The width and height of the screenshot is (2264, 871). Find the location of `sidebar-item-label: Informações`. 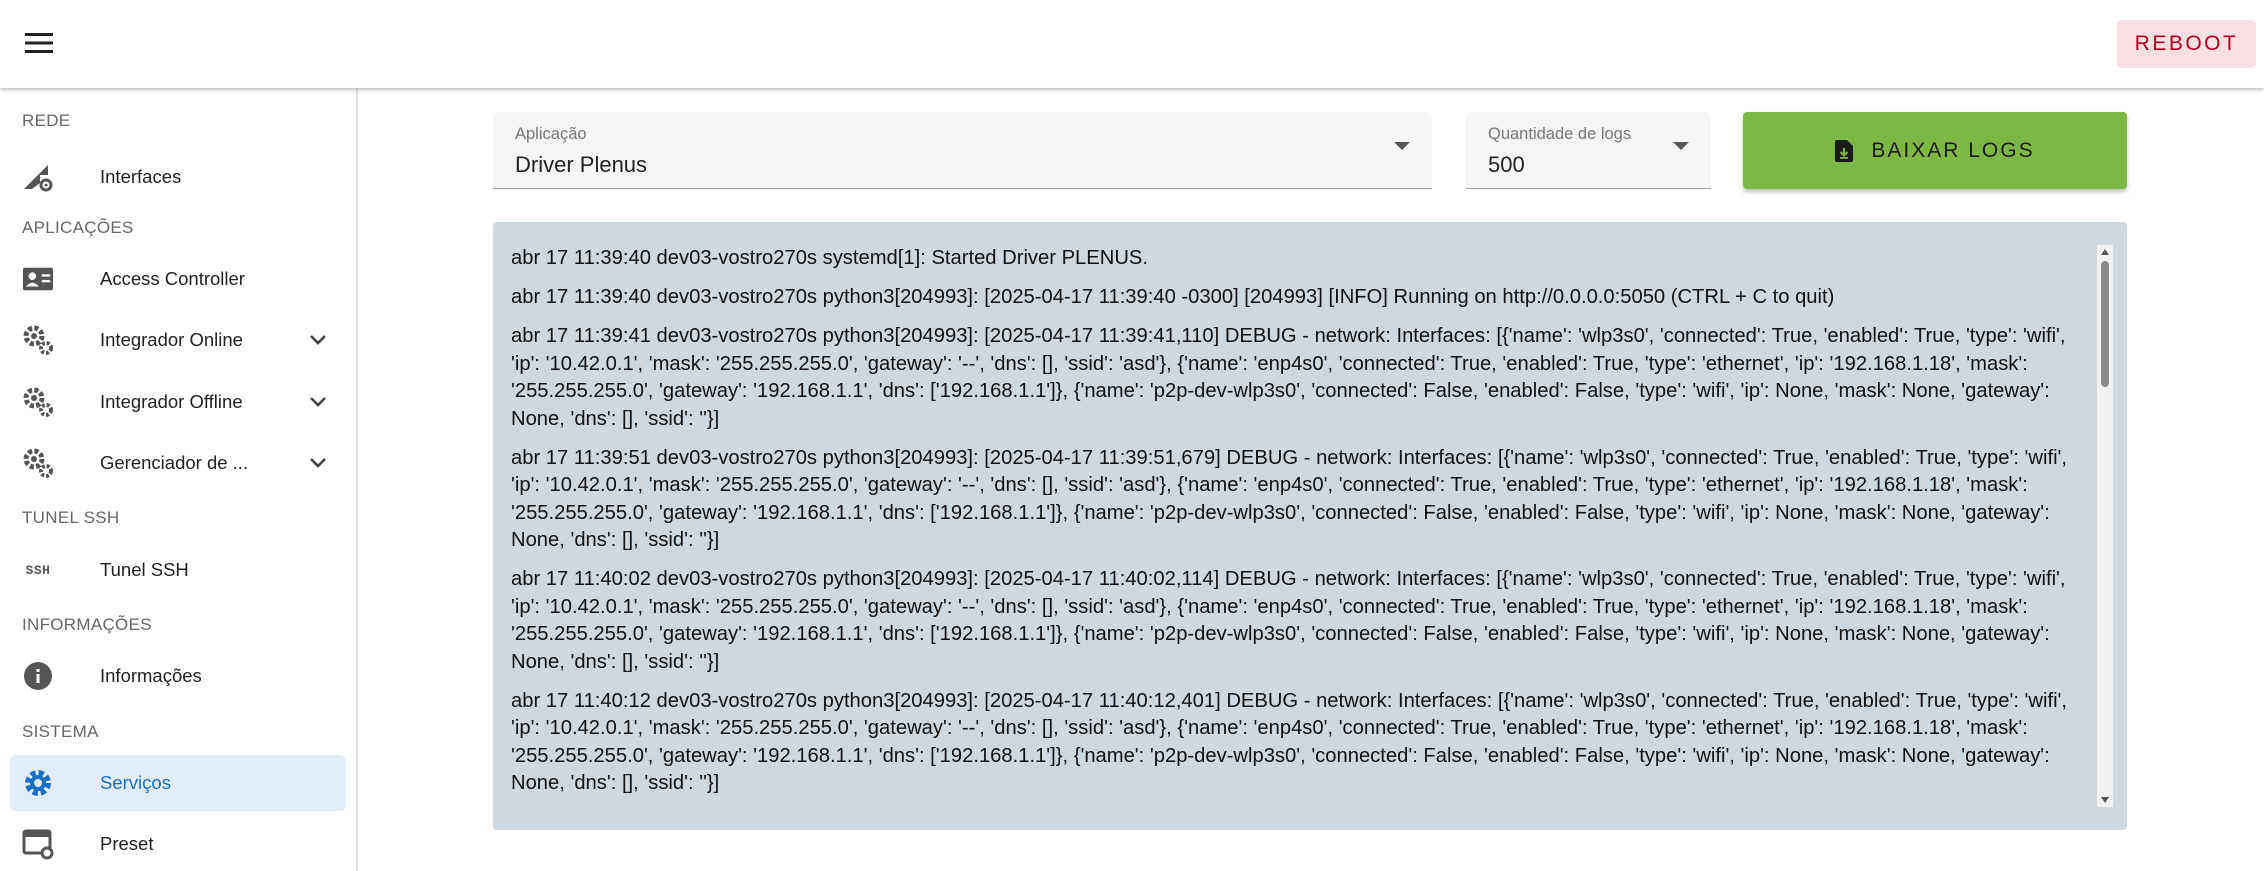

sidebar-item-label: Informações is located at coordinates (151, 675).